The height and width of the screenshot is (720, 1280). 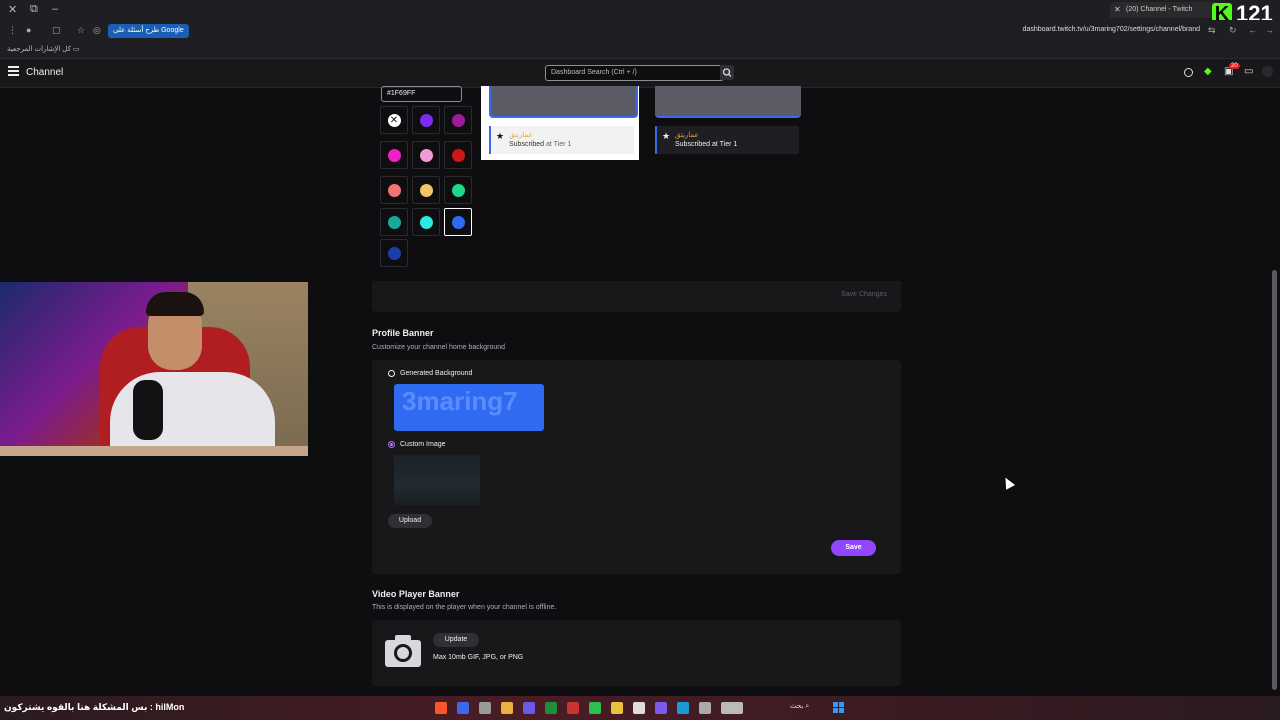 What do you see at coordinates (560, 123) in the screenshot?
I see `light-theme-preview: ★ عماريتق Subscribed at Tier 1` at bounding box center [560, 123].